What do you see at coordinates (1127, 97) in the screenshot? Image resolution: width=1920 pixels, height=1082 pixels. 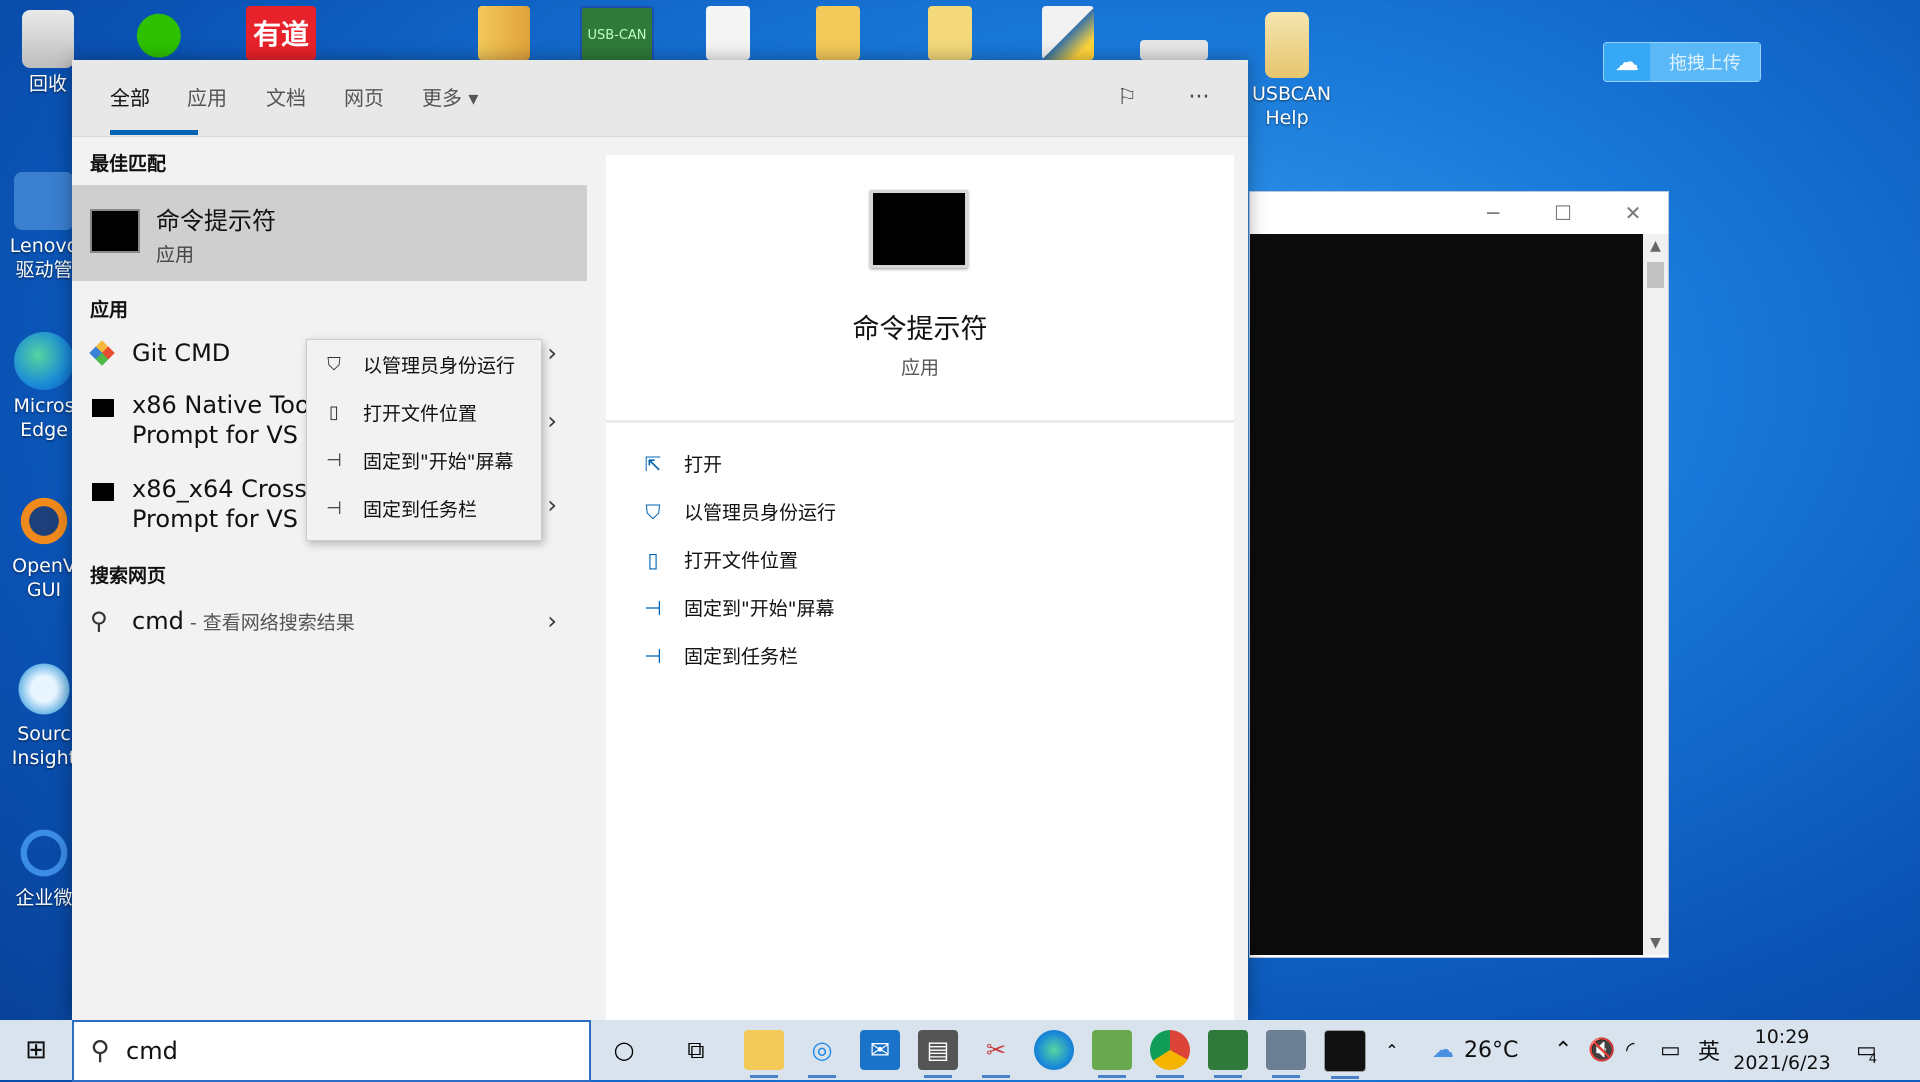 I see `feedback-icon: ⚐` at bounding box center [1127, 97].